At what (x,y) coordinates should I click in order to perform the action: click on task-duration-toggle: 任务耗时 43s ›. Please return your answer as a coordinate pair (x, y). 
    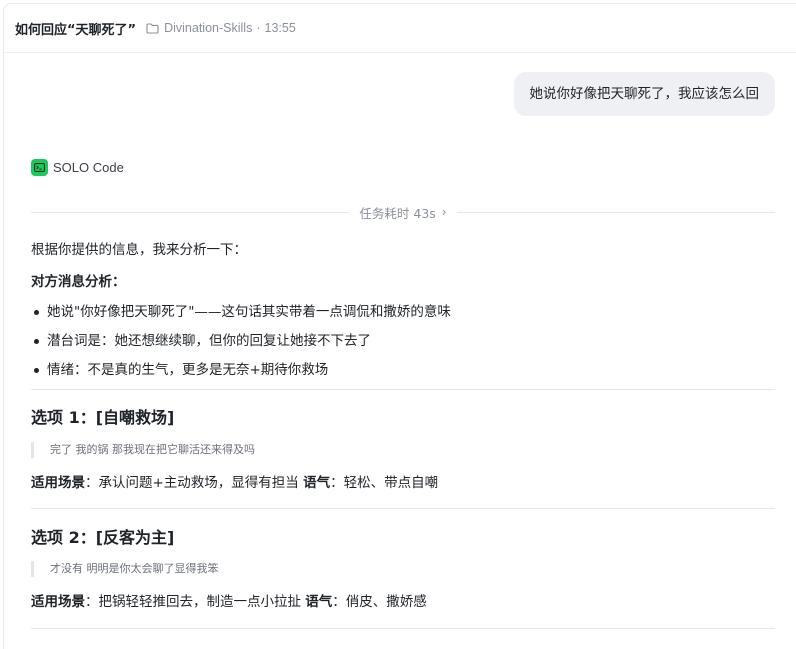
    Looking at the image, I should click on (402, 212).